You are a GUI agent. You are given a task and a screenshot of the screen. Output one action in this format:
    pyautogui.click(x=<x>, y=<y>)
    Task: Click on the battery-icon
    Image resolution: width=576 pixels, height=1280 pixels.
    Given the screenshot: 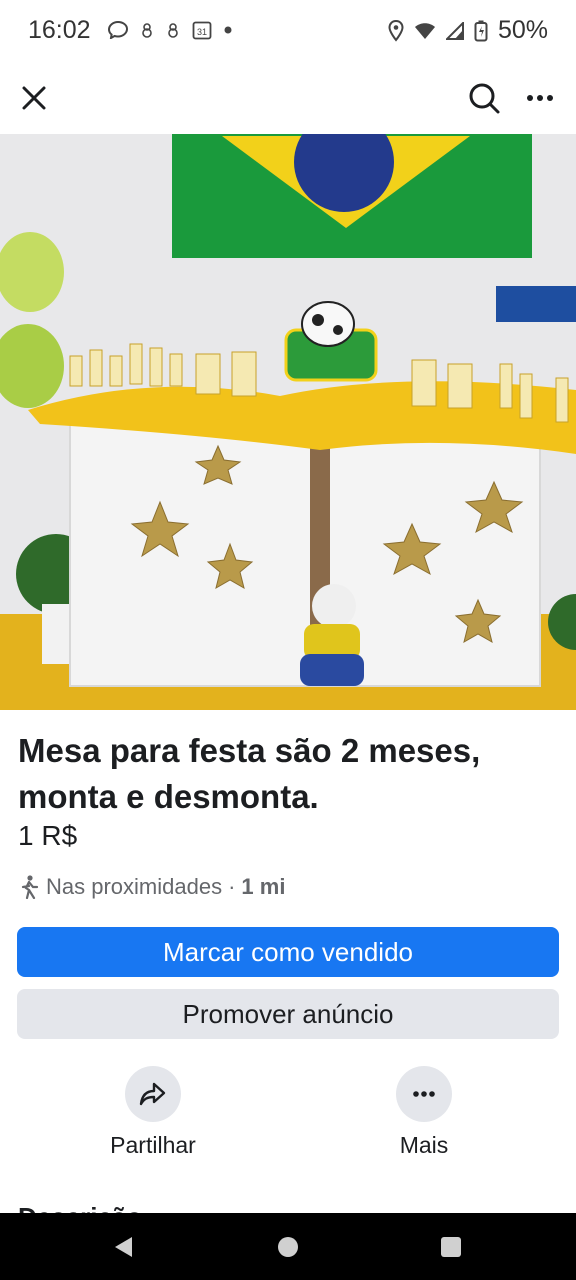 What is the action you would take?
    pyautogui.click(x=481, y=30)
    